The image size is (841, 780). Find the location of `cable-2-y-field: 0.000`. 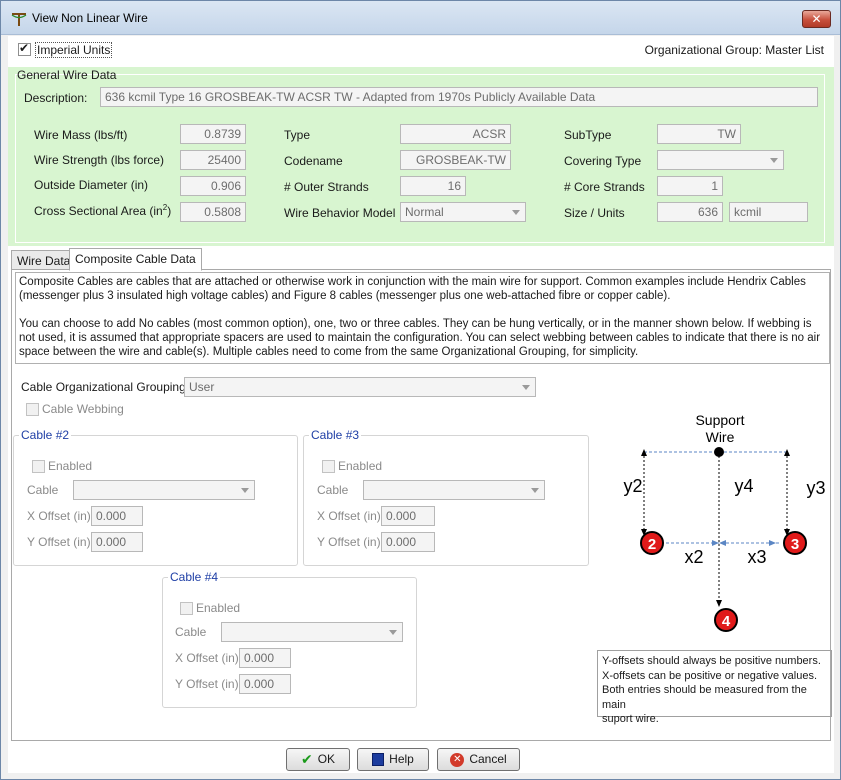

cable-2-y-field: 0.000 is located at coordinates (117, 542).